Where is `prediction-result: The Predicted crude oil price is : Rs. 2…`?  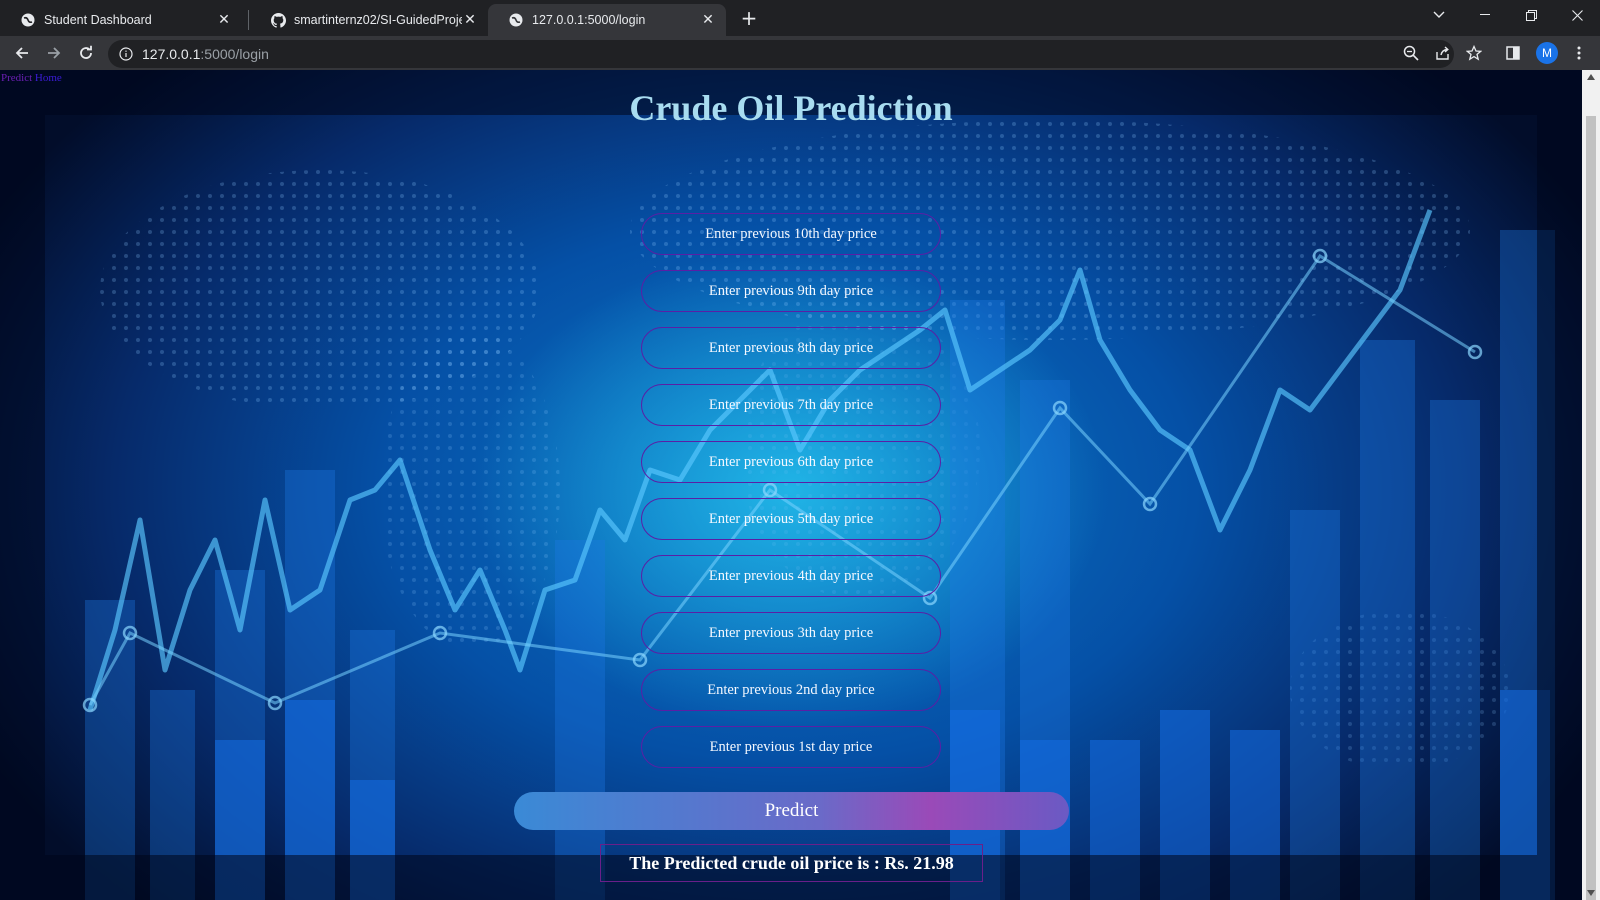
prediction-result: The Predicted crude oil price is : Rs. 2… is located at coordinates (791, 863).